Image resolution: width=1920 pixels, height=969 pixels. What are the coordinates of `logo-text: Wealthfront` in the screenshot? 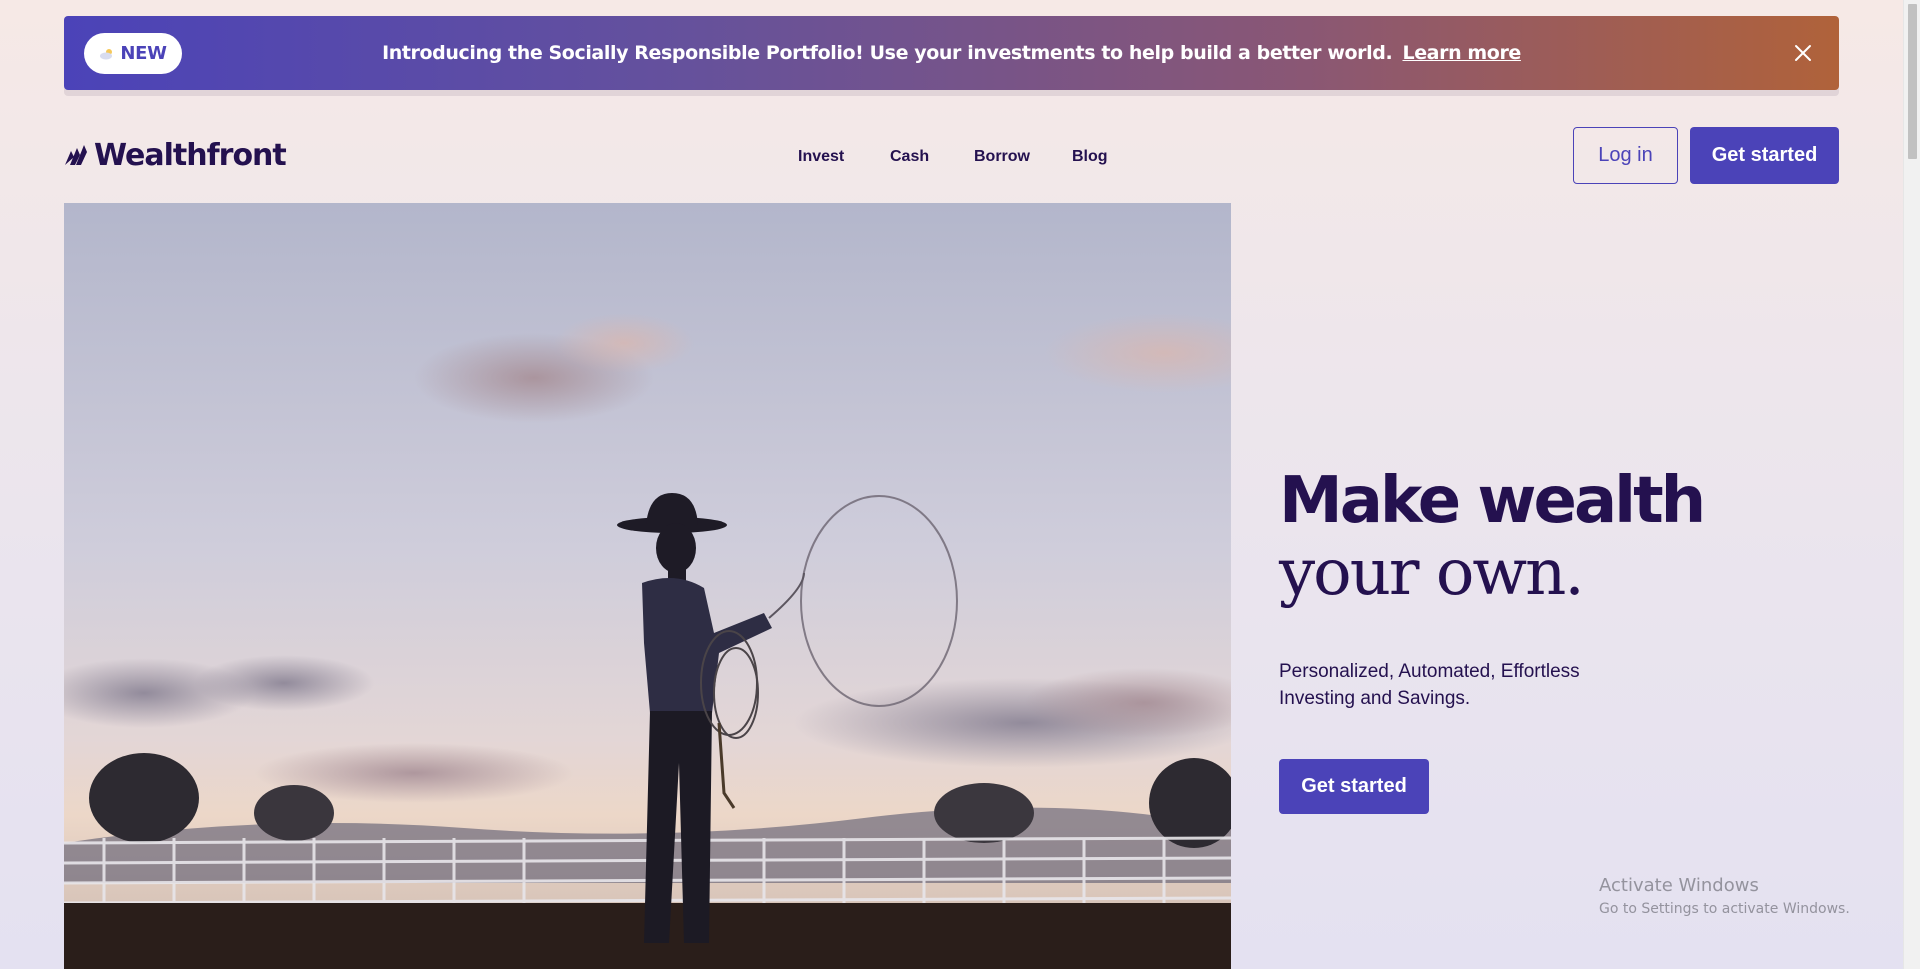 It's located at (190, 155).